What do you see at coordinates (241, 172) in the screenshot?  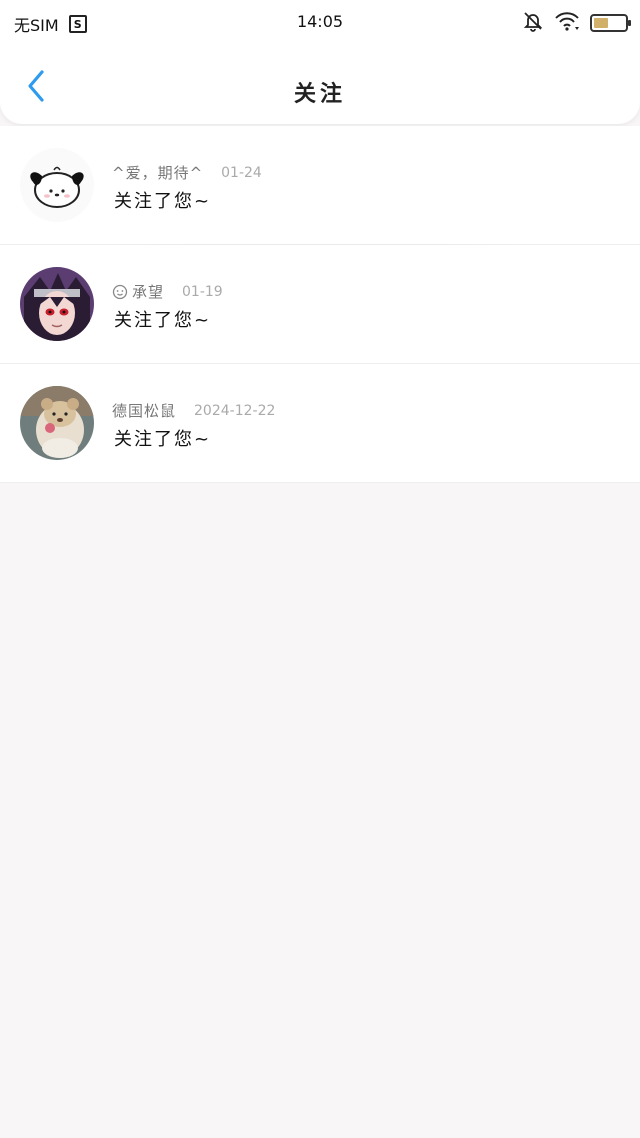 I see `item-date: 01-24` at bounding box center [241, 172].